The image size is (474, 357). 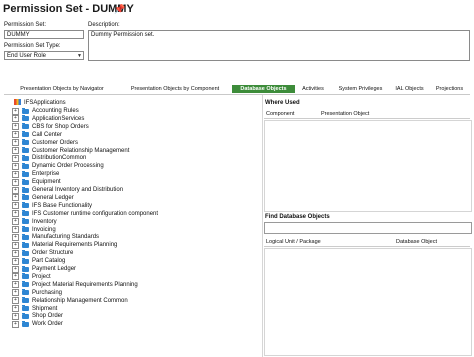 I want to click on tree-item: + CBS for Shop Orders, so click(x=50, y=127).